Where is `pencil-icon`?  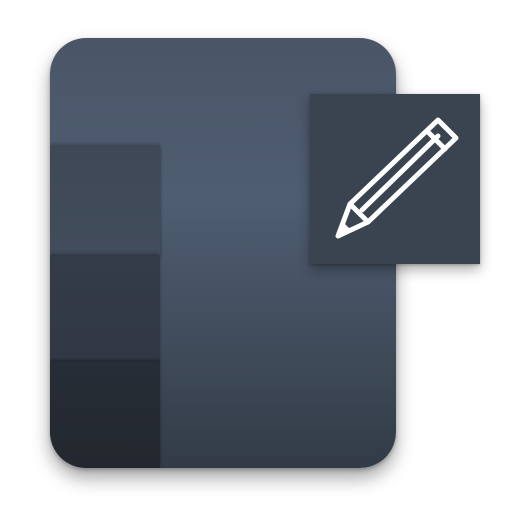
pencil-icon is located at coordinates (397, 178).